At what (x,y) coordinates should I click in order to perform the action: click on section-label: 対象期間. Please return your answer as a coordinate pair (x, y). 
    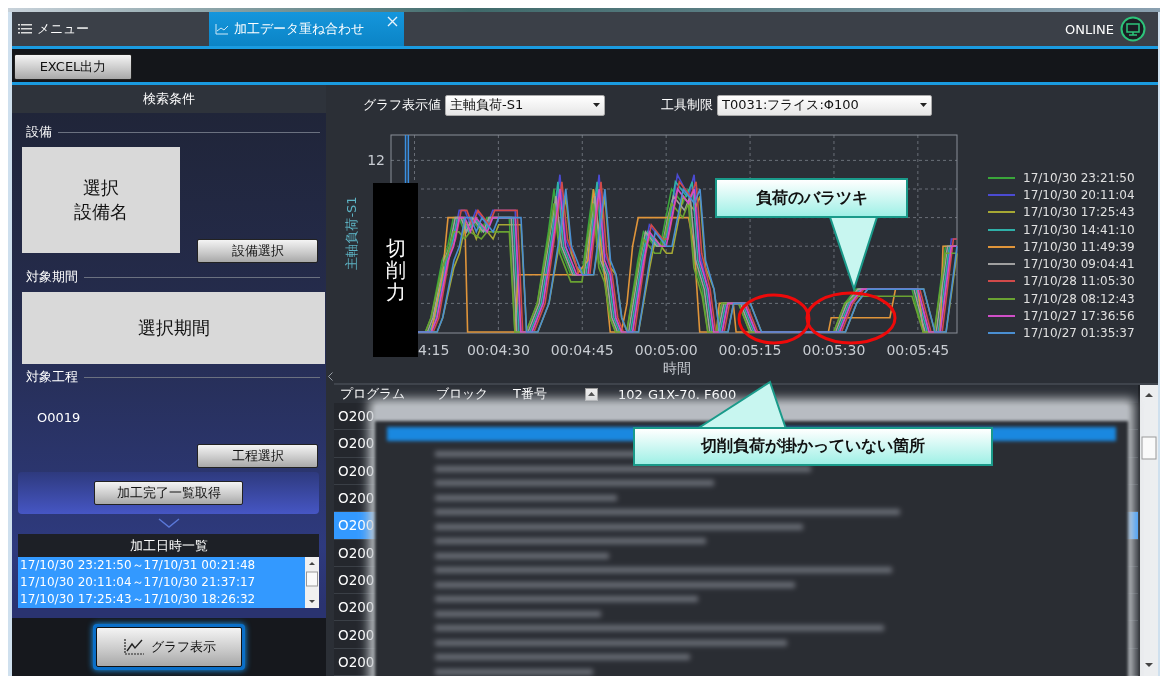
    Looking at the image, I should click on (52, 277).